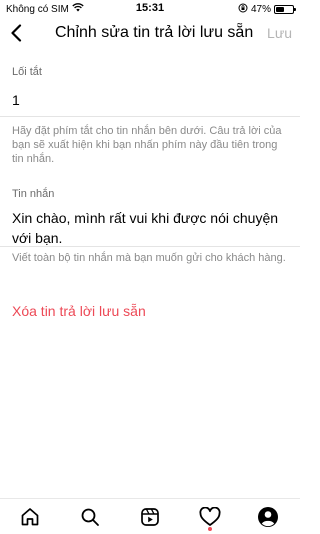  What do you see at coordinates (243, 9) in the screenshot?
I see `rotation-lock-icon` at bounding box center [243, 9].